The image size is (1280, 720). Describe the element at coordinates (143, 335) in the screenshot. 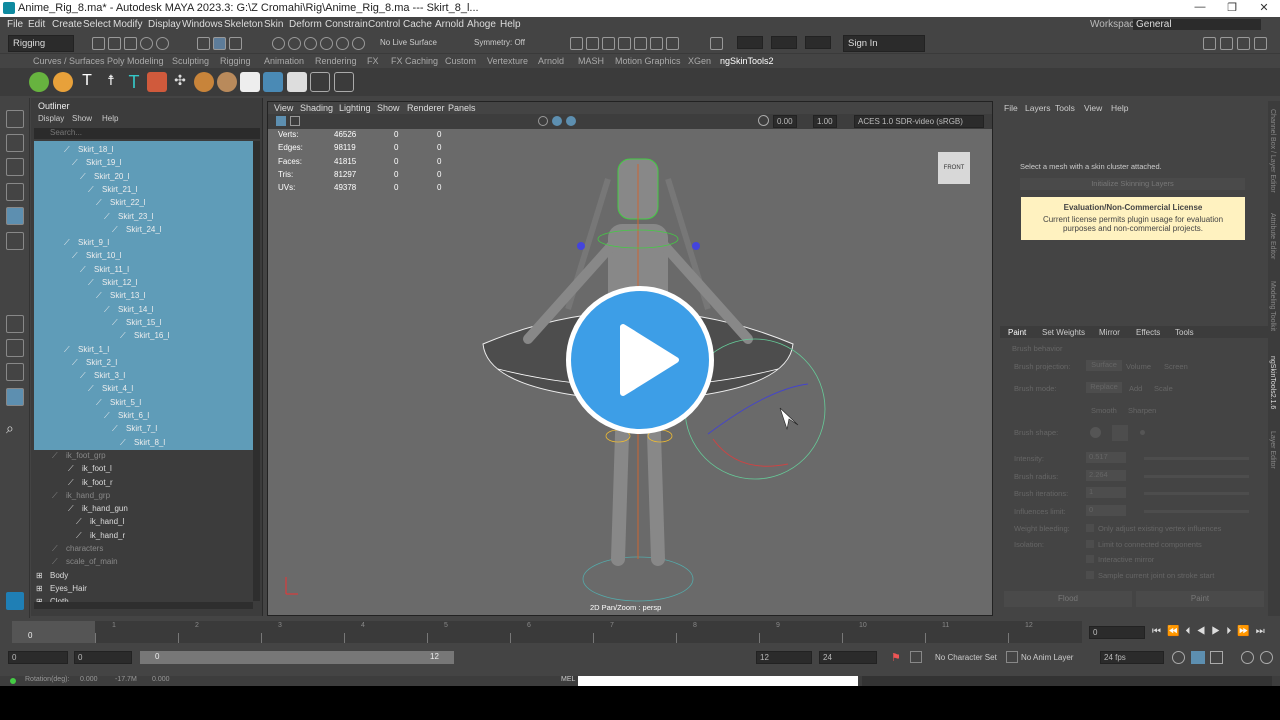

I see `outliner-item: ⟋ Skirt_16_l` at that location.